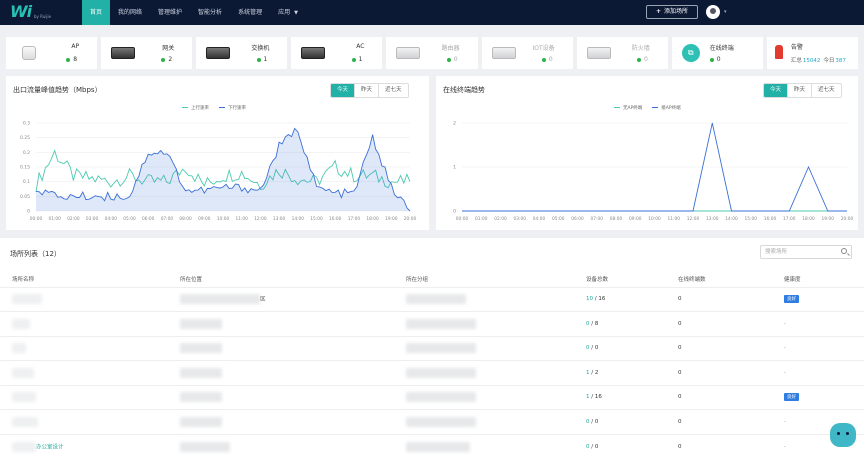 The height and width of the screenshot is (456, 864). Describe the element at coordinates (818, 299) in the screenshot. I see `health-cell: 良好` at that location.